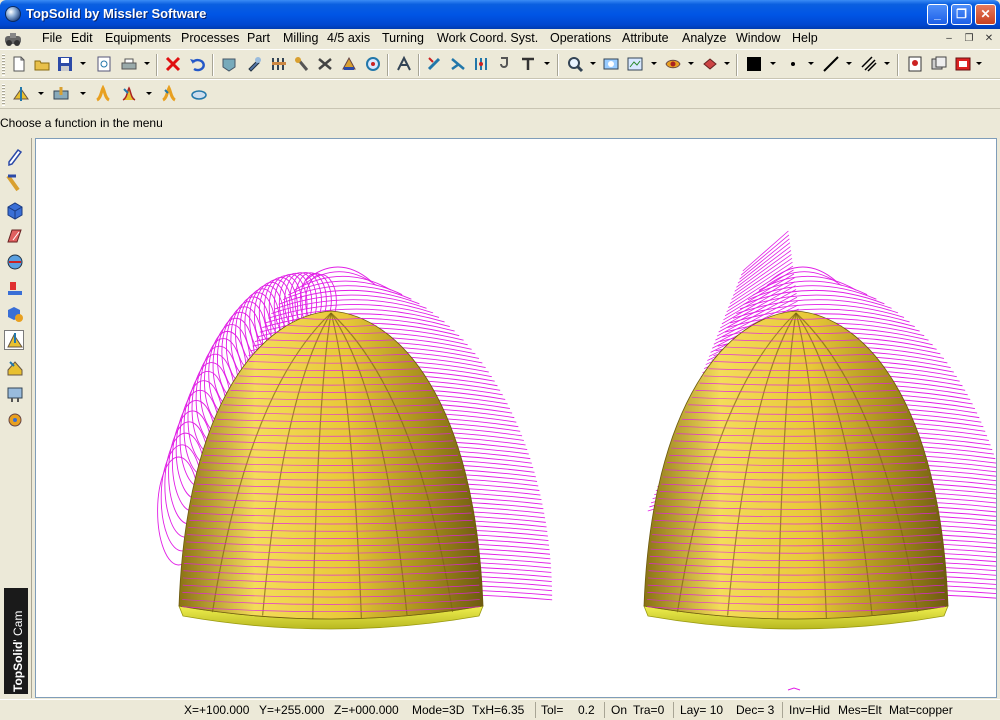 This screenshot has width=1000, height=720. I want to click on view-dropdown-icon, so click(654, 63).